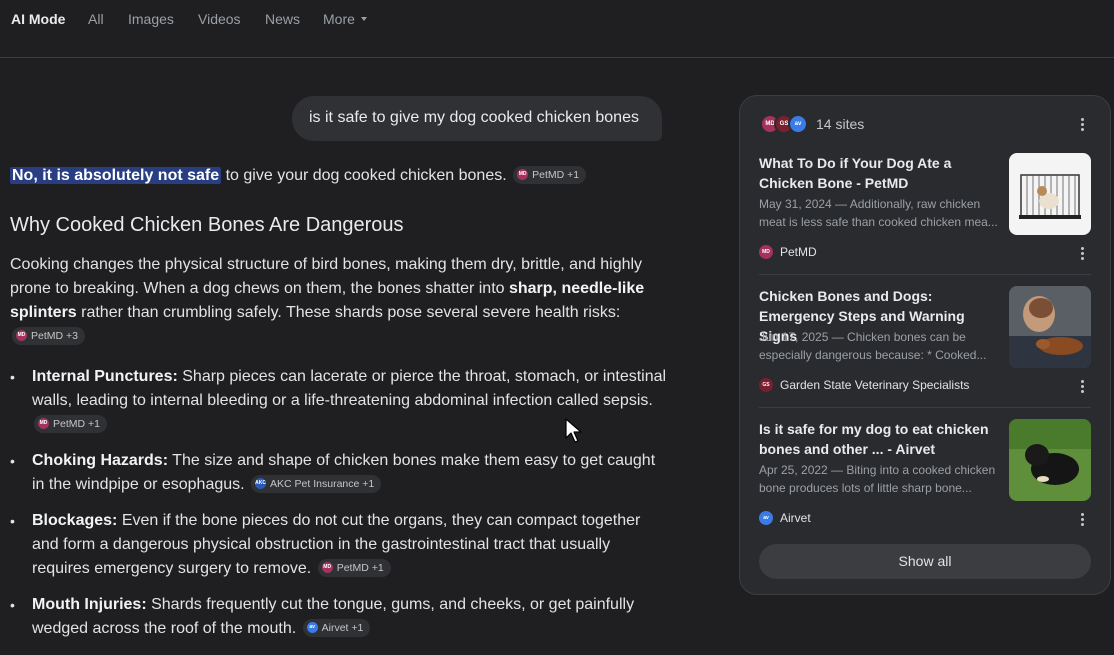 This screenshot has height=655, width=1114. What do you see at coordinates (75, 520) in the screenshot?
I see `bullet-title: Blockages:` at bounding box center [75, 520].